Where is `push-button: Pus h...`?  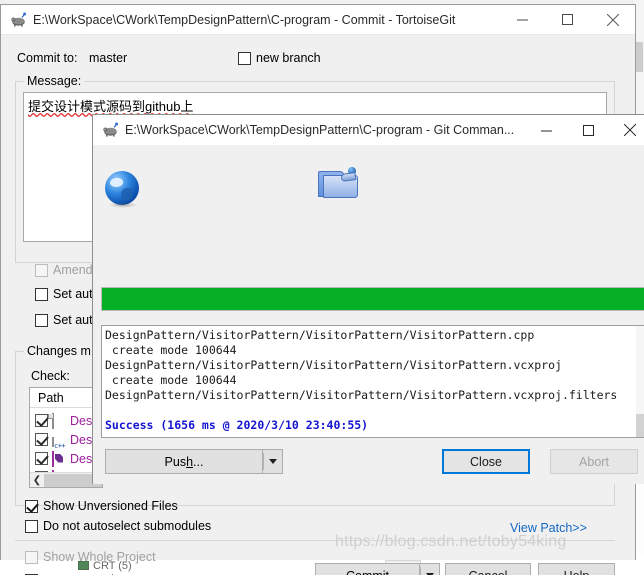
push-button: Pus h... is located at coordinates (194, 461).